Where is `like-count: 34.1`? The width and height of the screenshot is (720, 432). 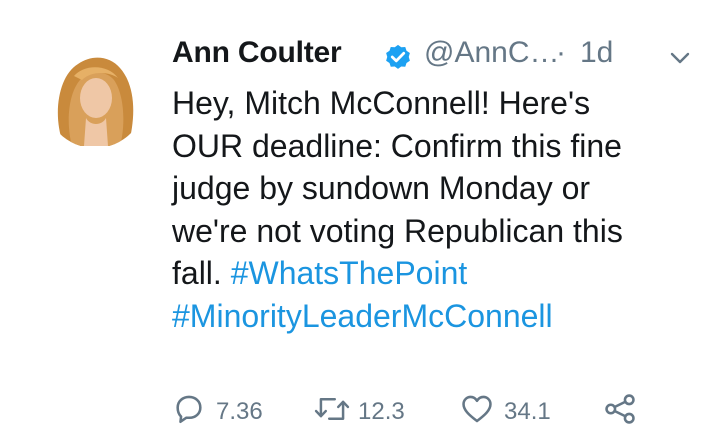 like-count: 34.1 is located at coordinates (527, 411).